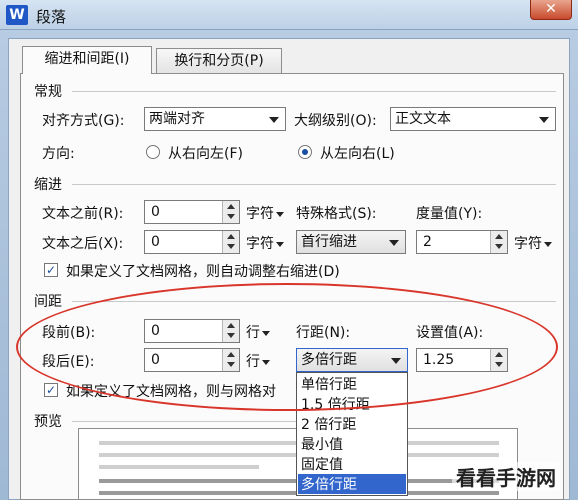 This screenshot has width=578, height=500. I want to click on indent-after-unit-text: 字符, so click(260, 244).